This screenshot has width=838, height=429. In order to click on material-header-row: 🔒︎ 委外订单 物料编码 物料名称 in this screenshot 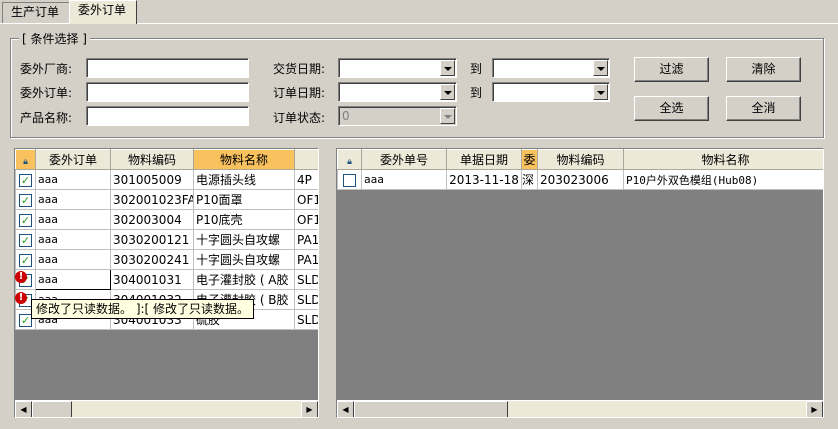, I will do `click(166, 159)`.